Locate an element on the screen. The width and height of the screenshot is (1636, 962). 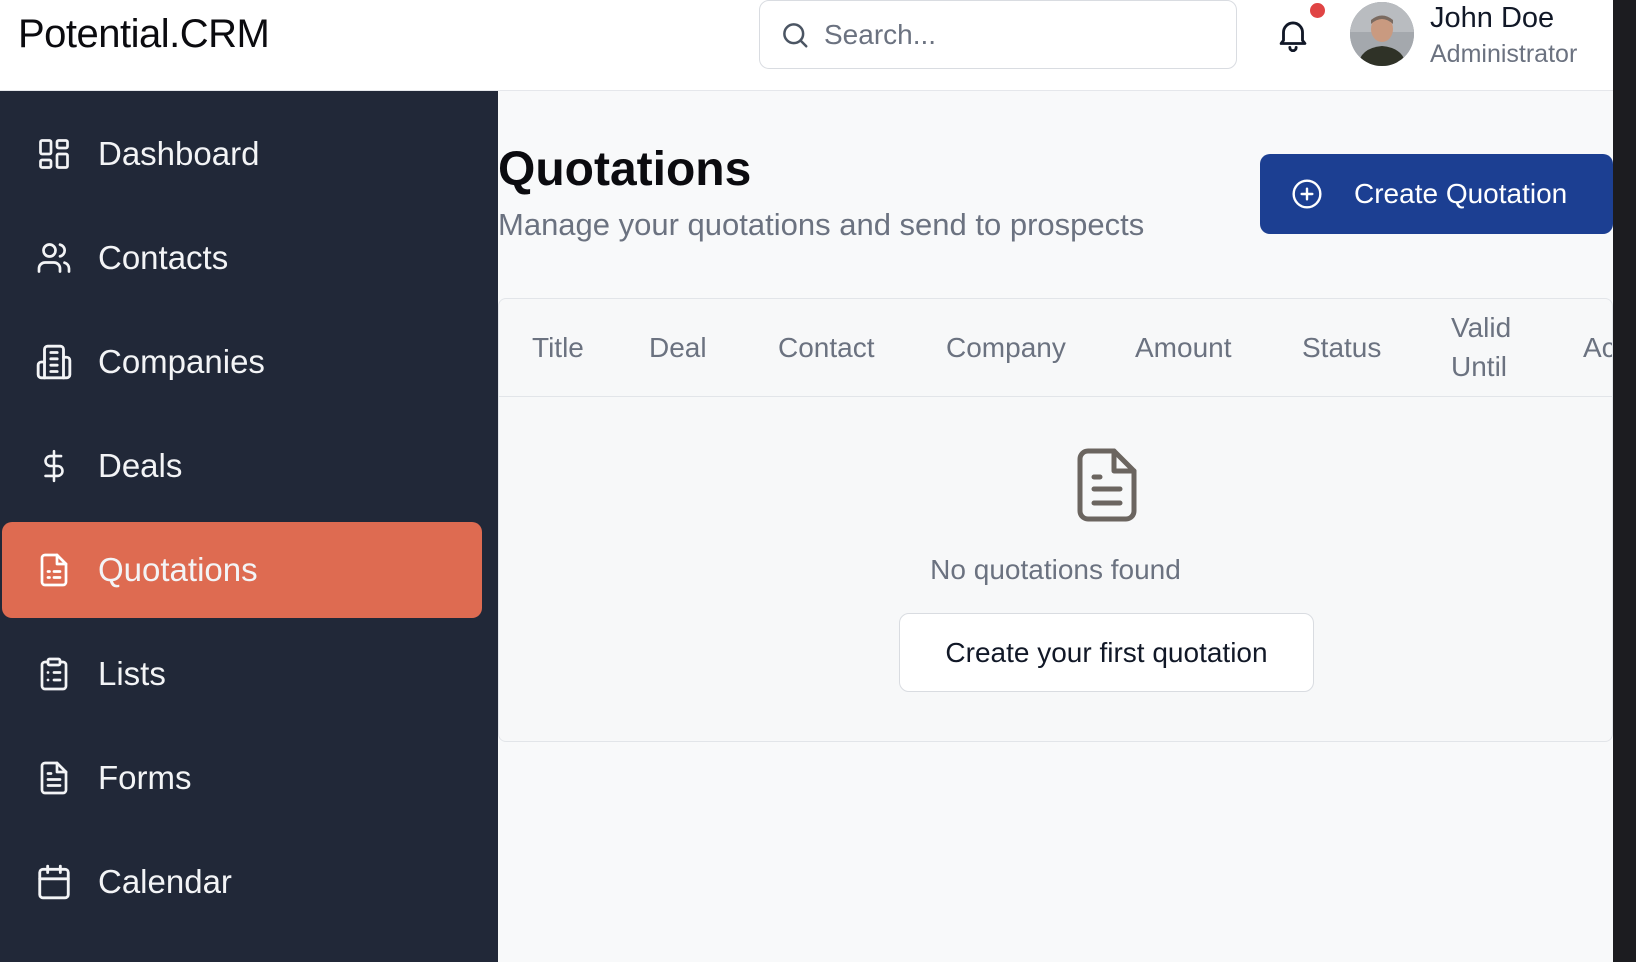
sidebar-item-label: Dashboard is located at coordinates (179, 153).